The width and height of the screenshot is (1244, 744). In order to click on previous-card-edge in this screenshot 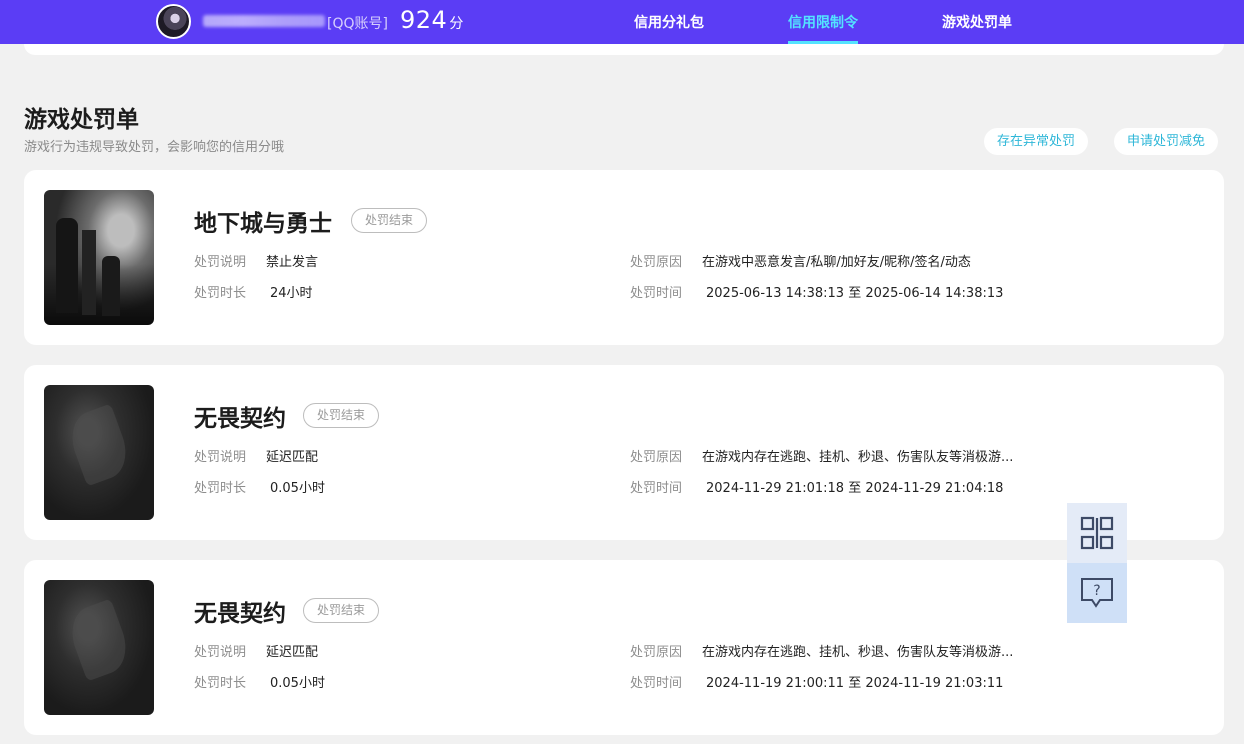, I will do `click(624, 49)`.